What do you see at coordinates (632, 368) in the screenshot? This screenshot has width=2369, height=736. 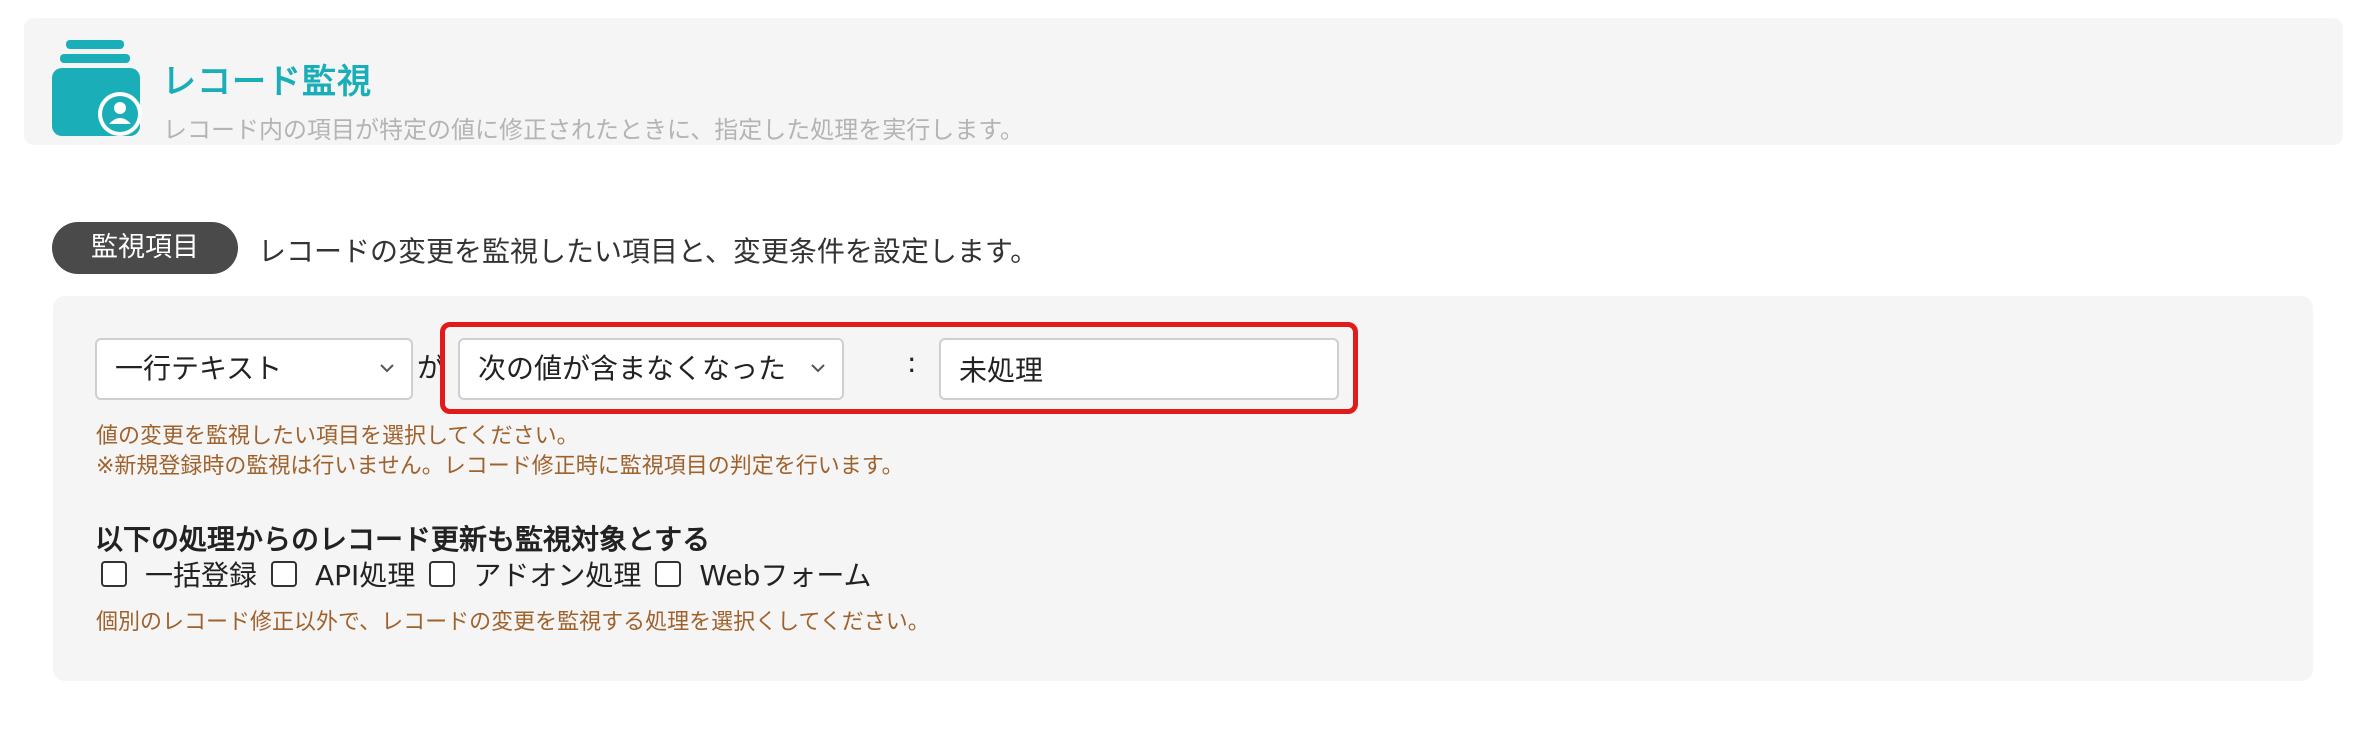 I see `operator-select-value: 次の値が含まなくなった` at bounding box center [632, 368].